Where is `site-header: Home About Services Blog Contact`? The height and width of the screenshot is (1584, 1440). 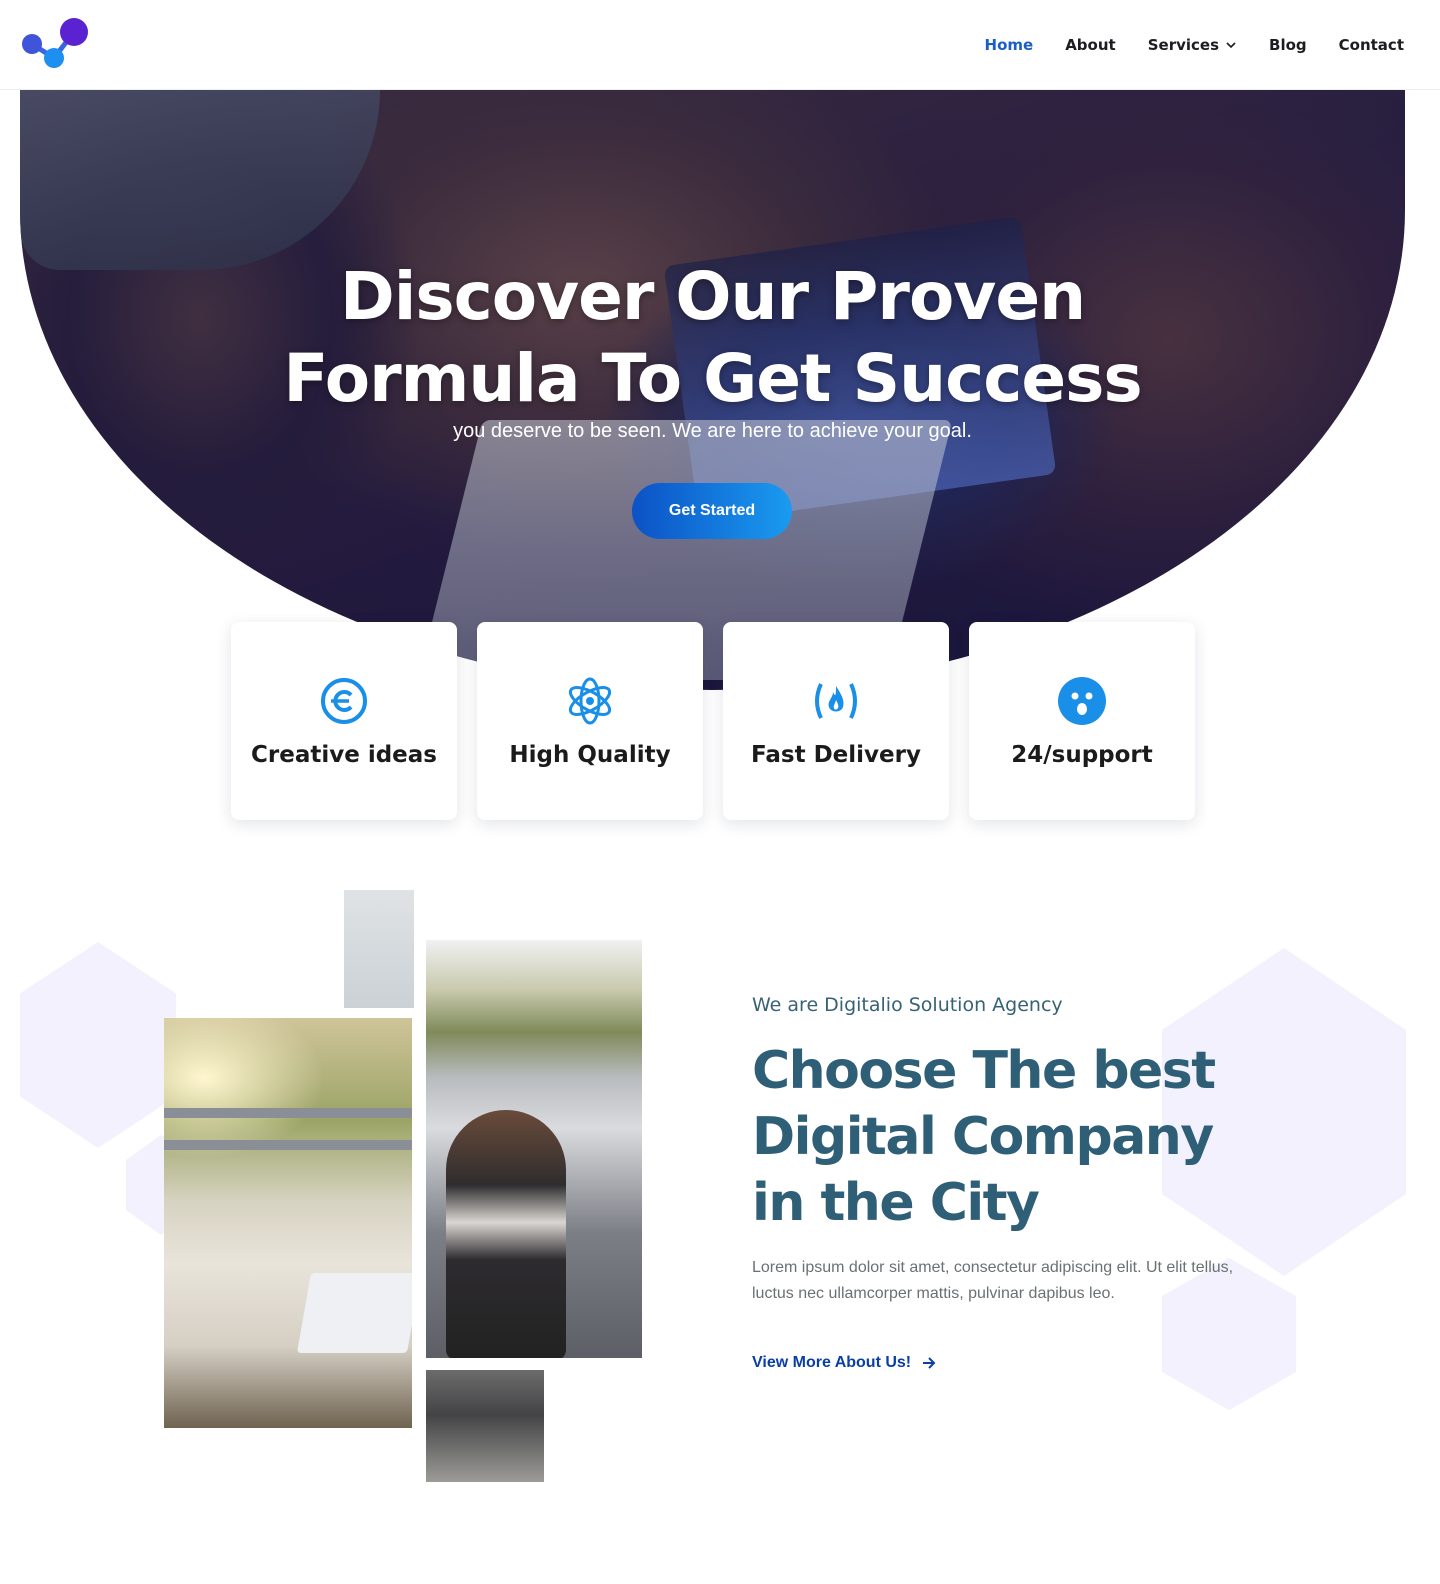 site-header: Home About Services Blog Contact is located at coordinates (720, 45).